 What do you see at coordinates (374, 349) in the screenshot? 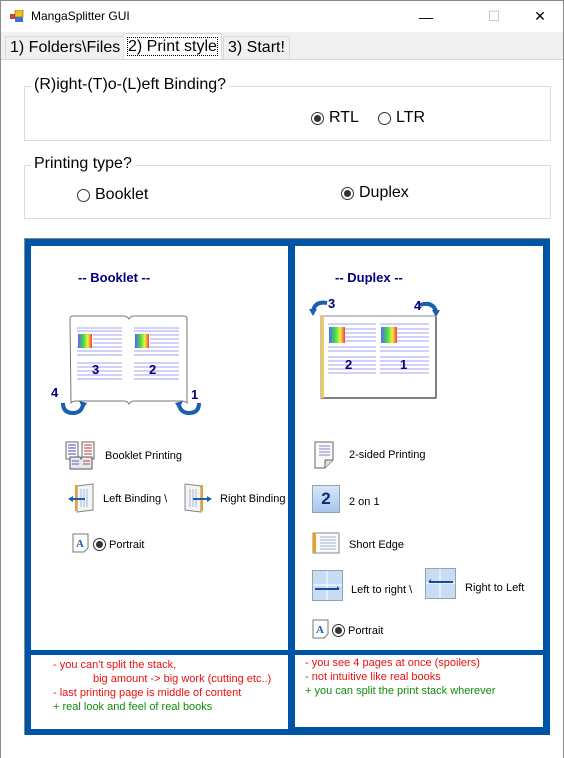
I see `duplex-diagram-icon` at bounding box center [374, 349].